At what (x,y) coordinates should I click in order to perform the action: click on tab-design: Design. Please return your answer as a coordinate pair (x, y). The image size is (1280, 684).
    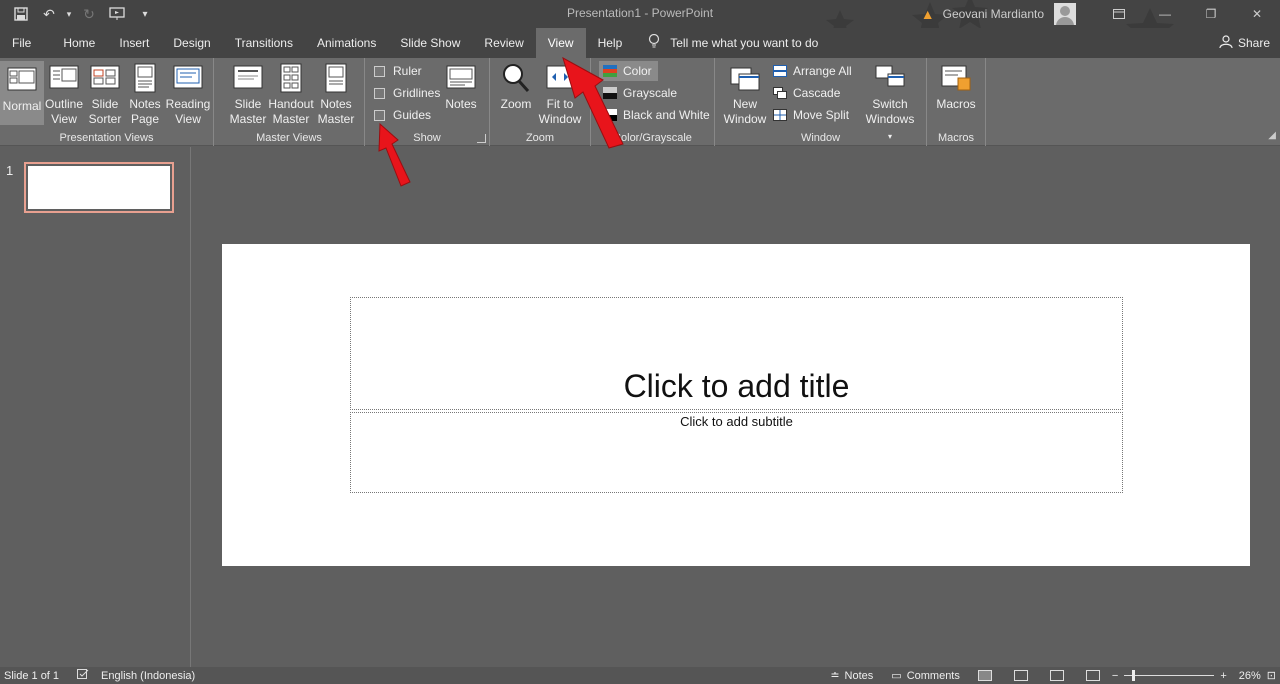
    Looking at the image, I should click on (191, 43).